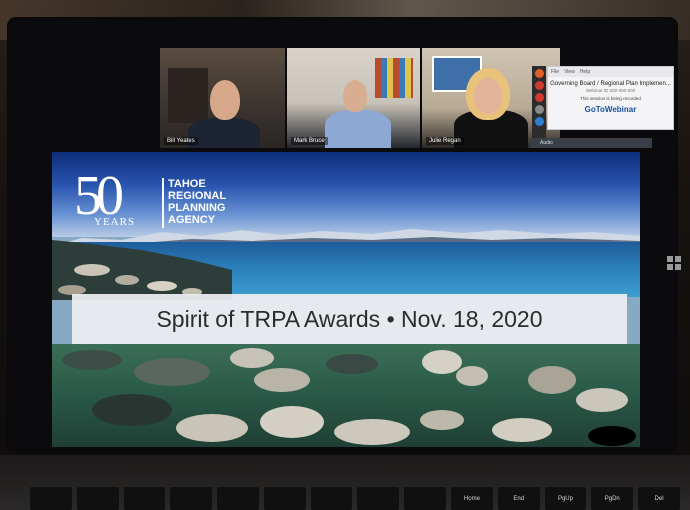 Image resolution: width=690 pixels, height=510 pixels. Describe the element at coordinates (142, 270) in the screenshot. I see `rocky-shore` at that location.